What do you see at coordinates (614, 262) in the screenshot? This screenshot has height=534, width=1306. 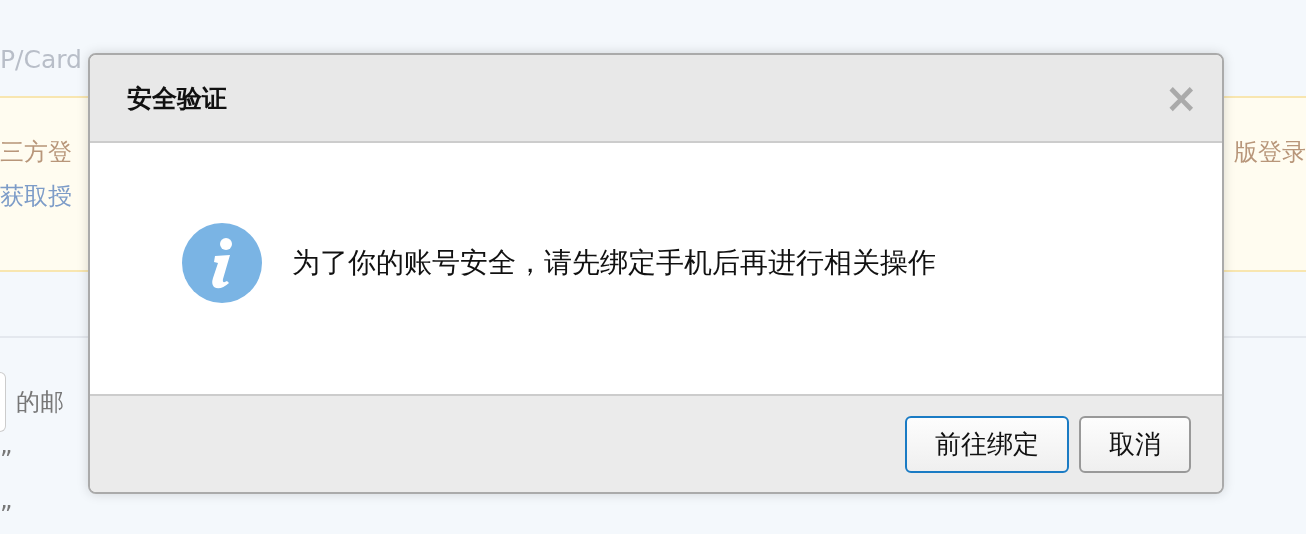 I see `dialog-message: 为了你的账号安全，请先绑定手机后再进行相关操作` at bounding box center [614, 262].